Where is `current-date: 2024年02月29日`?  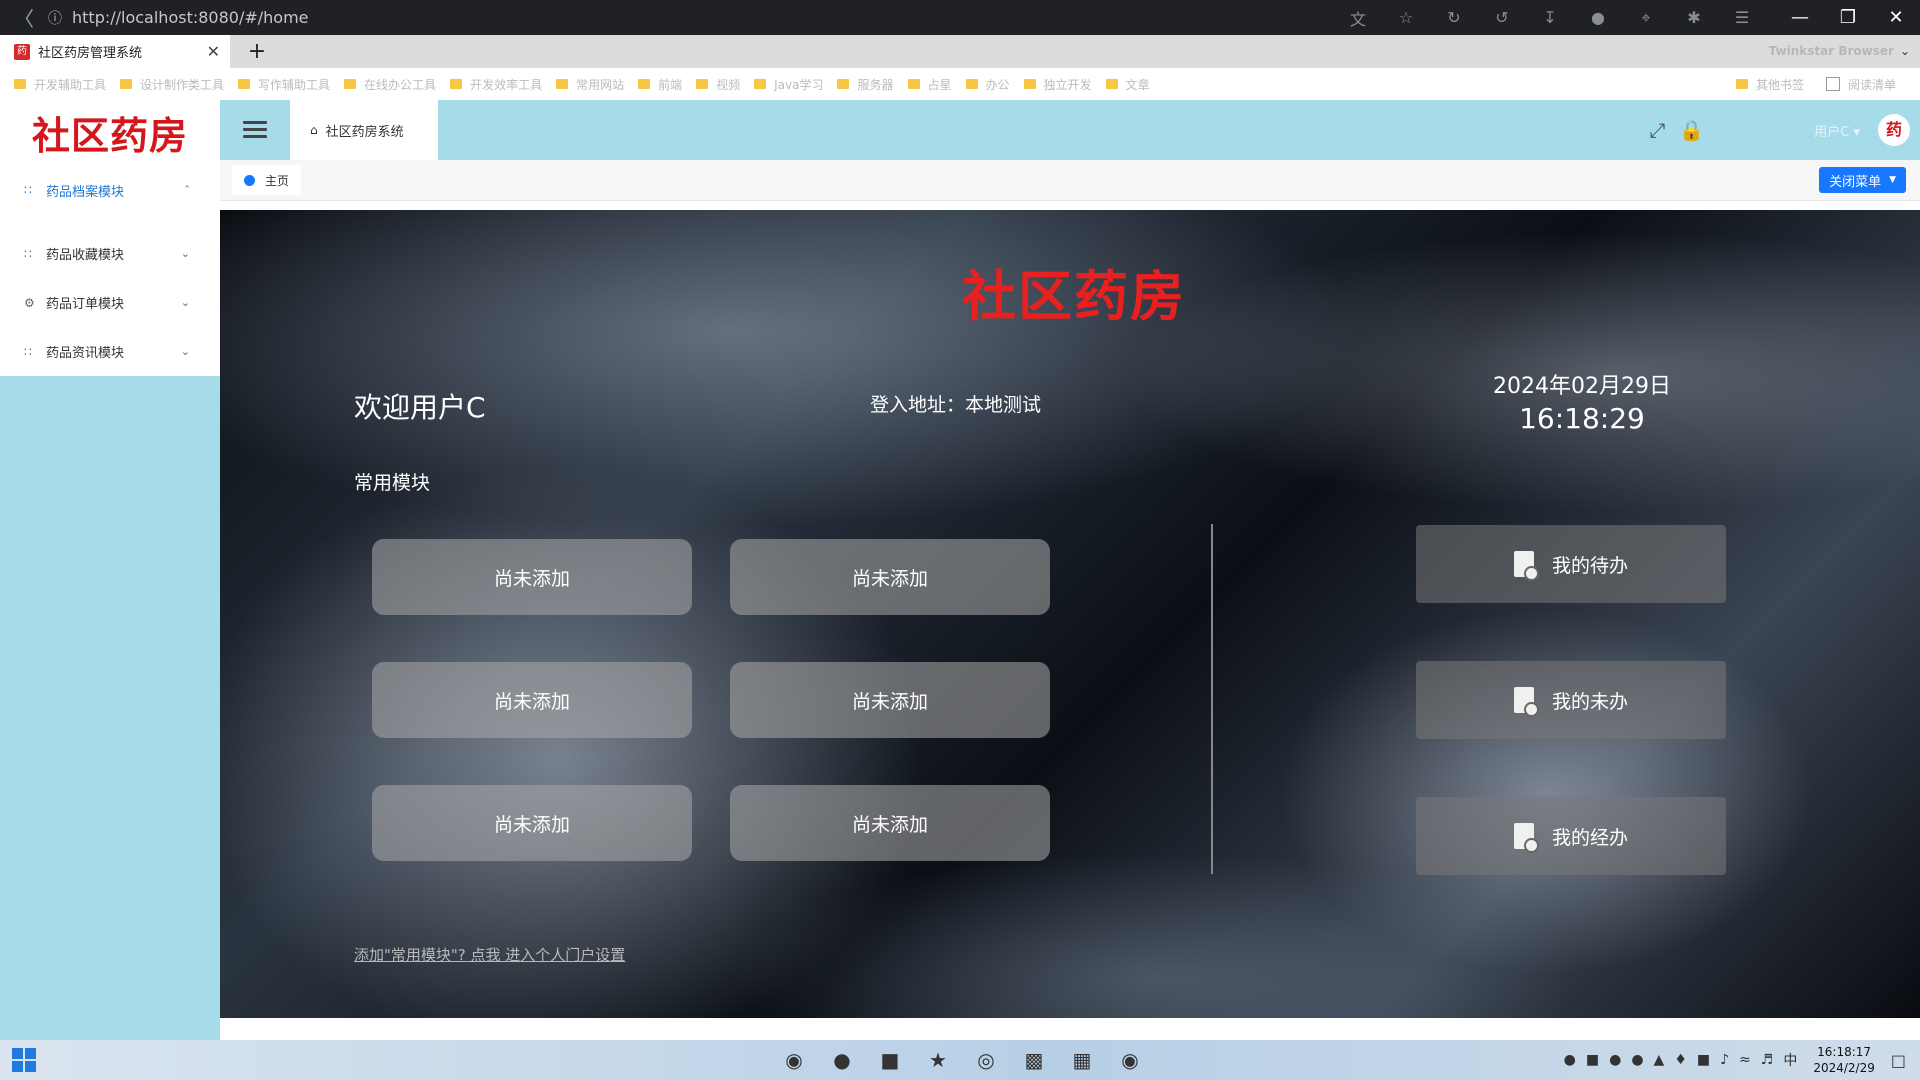
current-date: 2024年02月29日 is located at coordinates (1582, 386).